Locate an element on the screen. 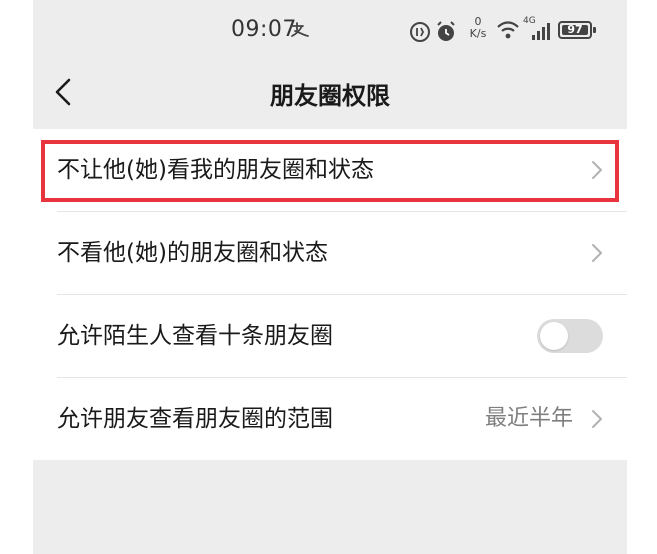 Image resolution: width=657 pixels, height=554 pixels. toggle-knob is located at coordinates (554, 336).